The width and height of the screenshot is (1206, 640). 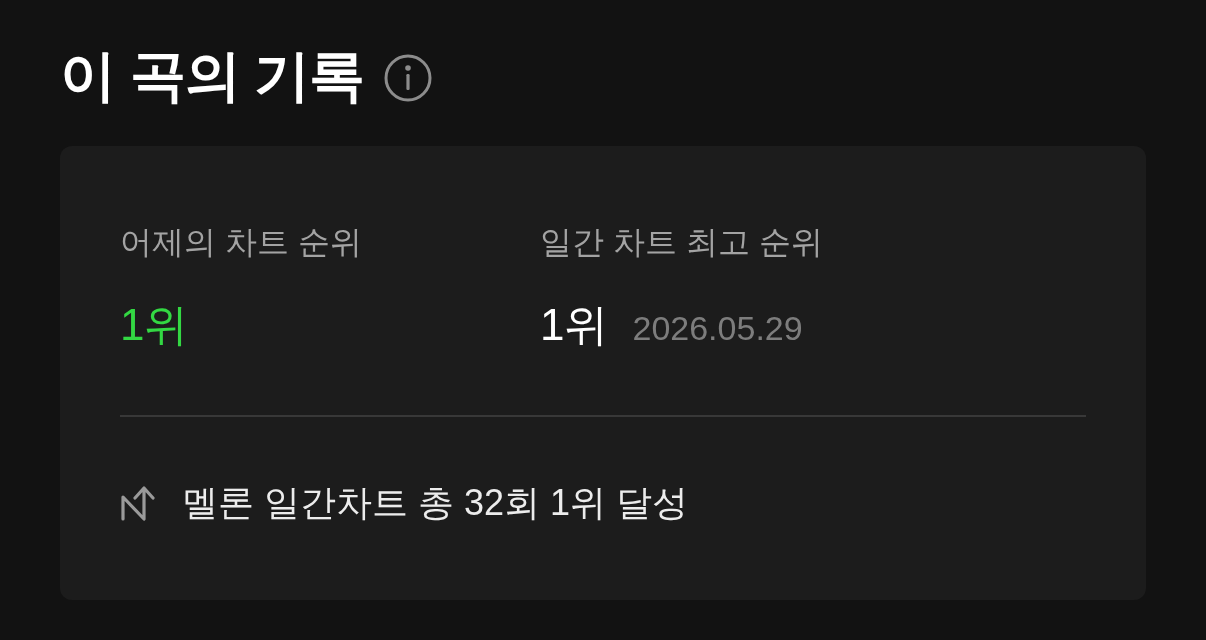 I want to click on date-text: 2026.05.29, so click(x=717, y=328).